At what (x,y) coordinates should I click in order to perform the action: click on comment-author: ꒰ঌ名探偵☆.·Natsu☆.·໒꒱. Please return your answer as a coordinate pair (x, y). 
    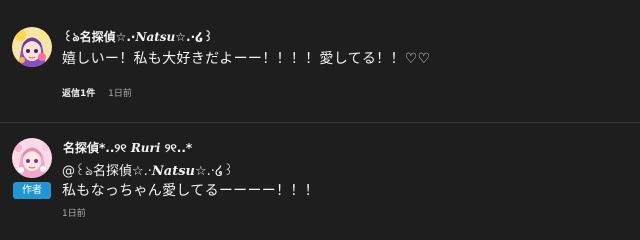
    Looking at the image, I should click on (138, 38).